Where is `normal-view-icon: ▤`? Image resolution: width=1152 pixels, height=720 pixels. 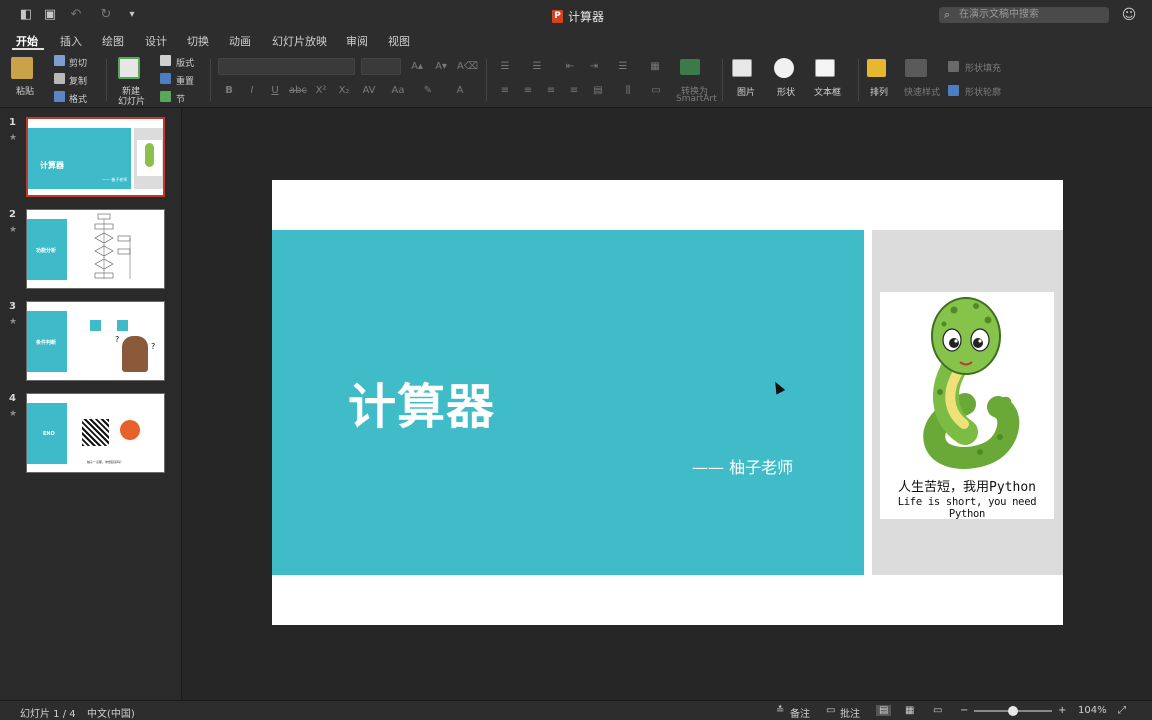
normal-view-icon: ▤ is located at coordinates (884, 710).